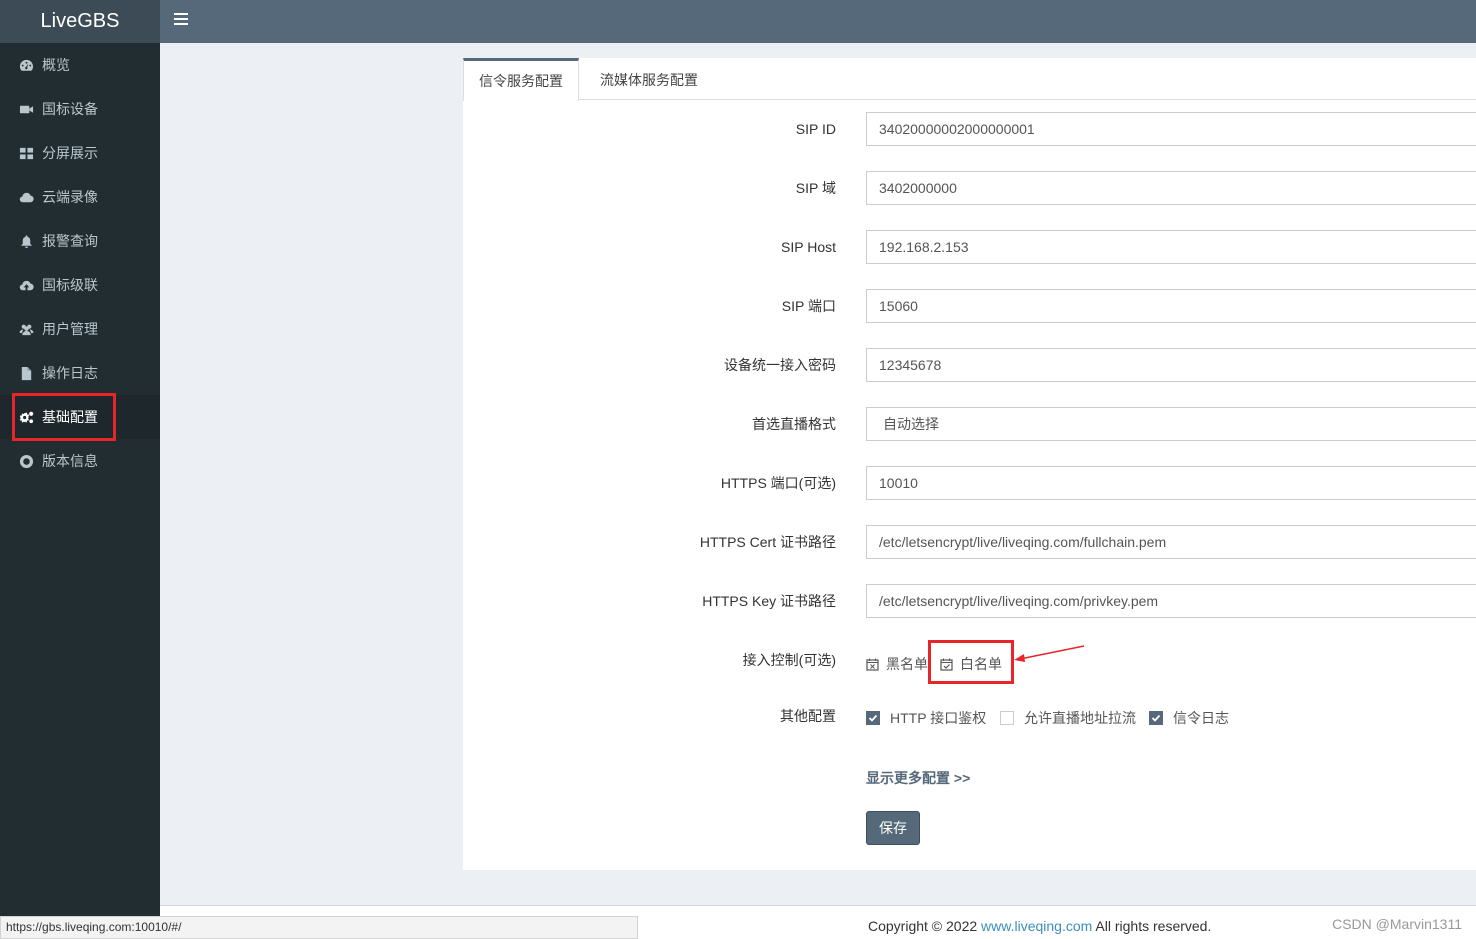  What do you see at coordinates (818, 21) in the screenshot?
I see `top-navbar` at bounding box center [818, 21].